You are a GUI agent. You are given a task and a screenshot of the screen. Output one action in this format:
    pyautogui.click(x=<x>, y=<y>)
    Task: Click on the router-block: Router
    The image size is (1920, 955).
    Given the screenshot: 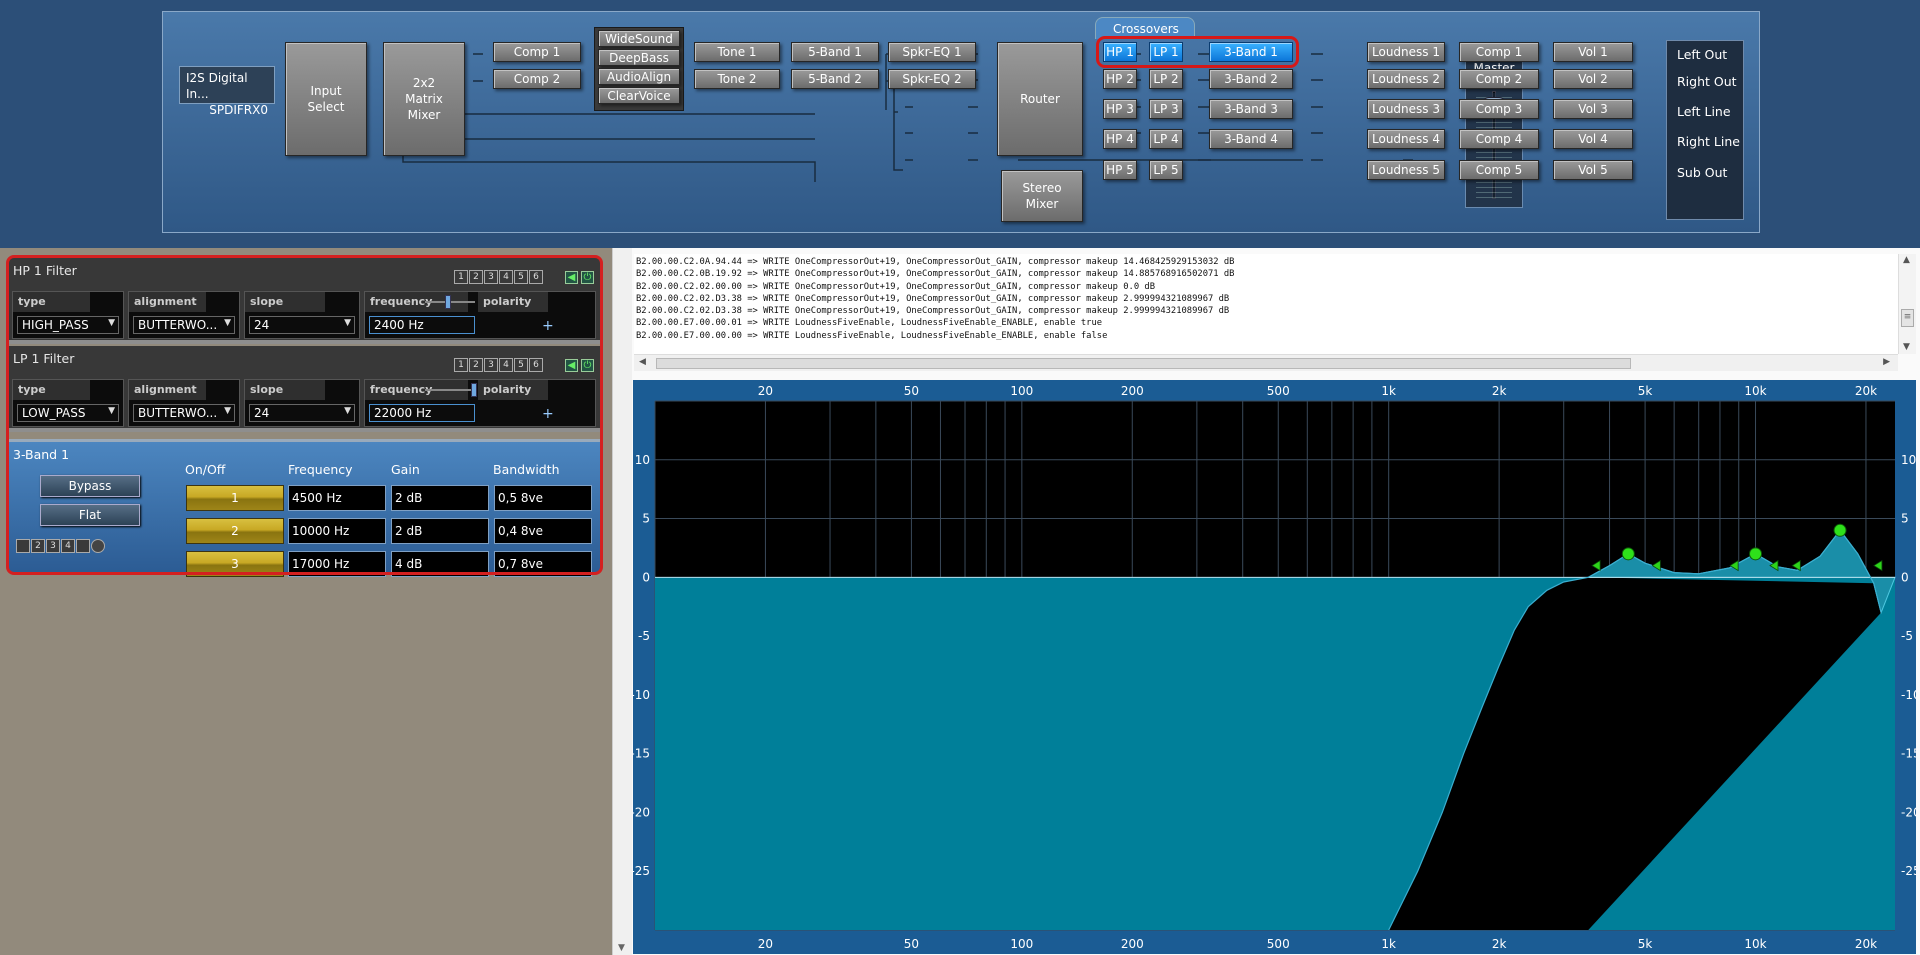 What is the action you would take?
    pyautogui.click(x=1040, y=99)
    